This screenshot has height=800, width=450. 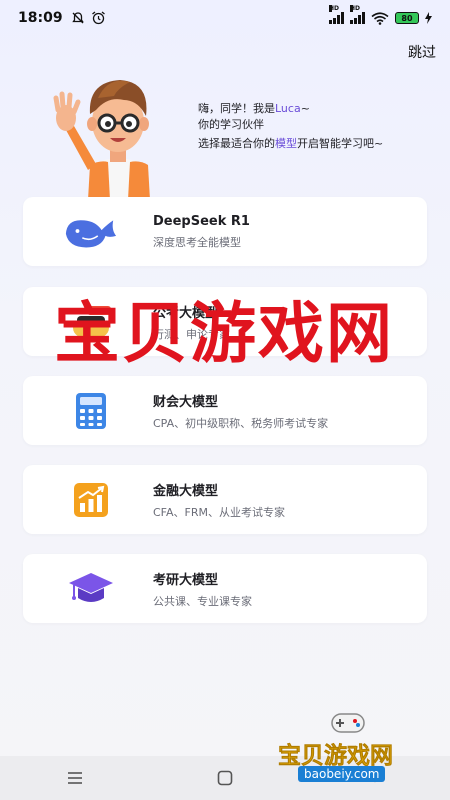 What do you see at coordinates (91, 500) in the screenshot?
I see `chart-growth-icon` at bounding box center [91, 500].